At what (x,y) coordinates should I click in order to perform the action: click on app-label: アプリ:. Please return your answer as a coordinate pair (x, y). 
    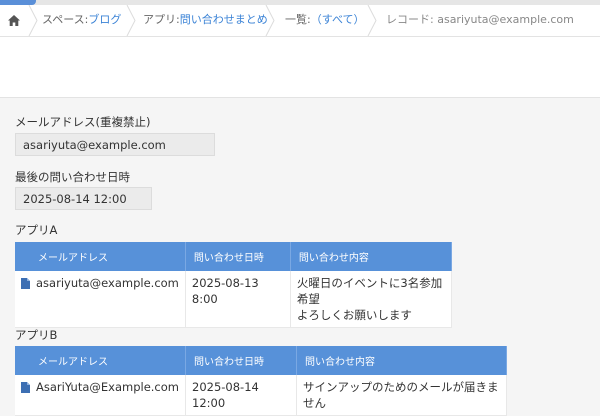
    Looking at the image, I should click on (161, 19).